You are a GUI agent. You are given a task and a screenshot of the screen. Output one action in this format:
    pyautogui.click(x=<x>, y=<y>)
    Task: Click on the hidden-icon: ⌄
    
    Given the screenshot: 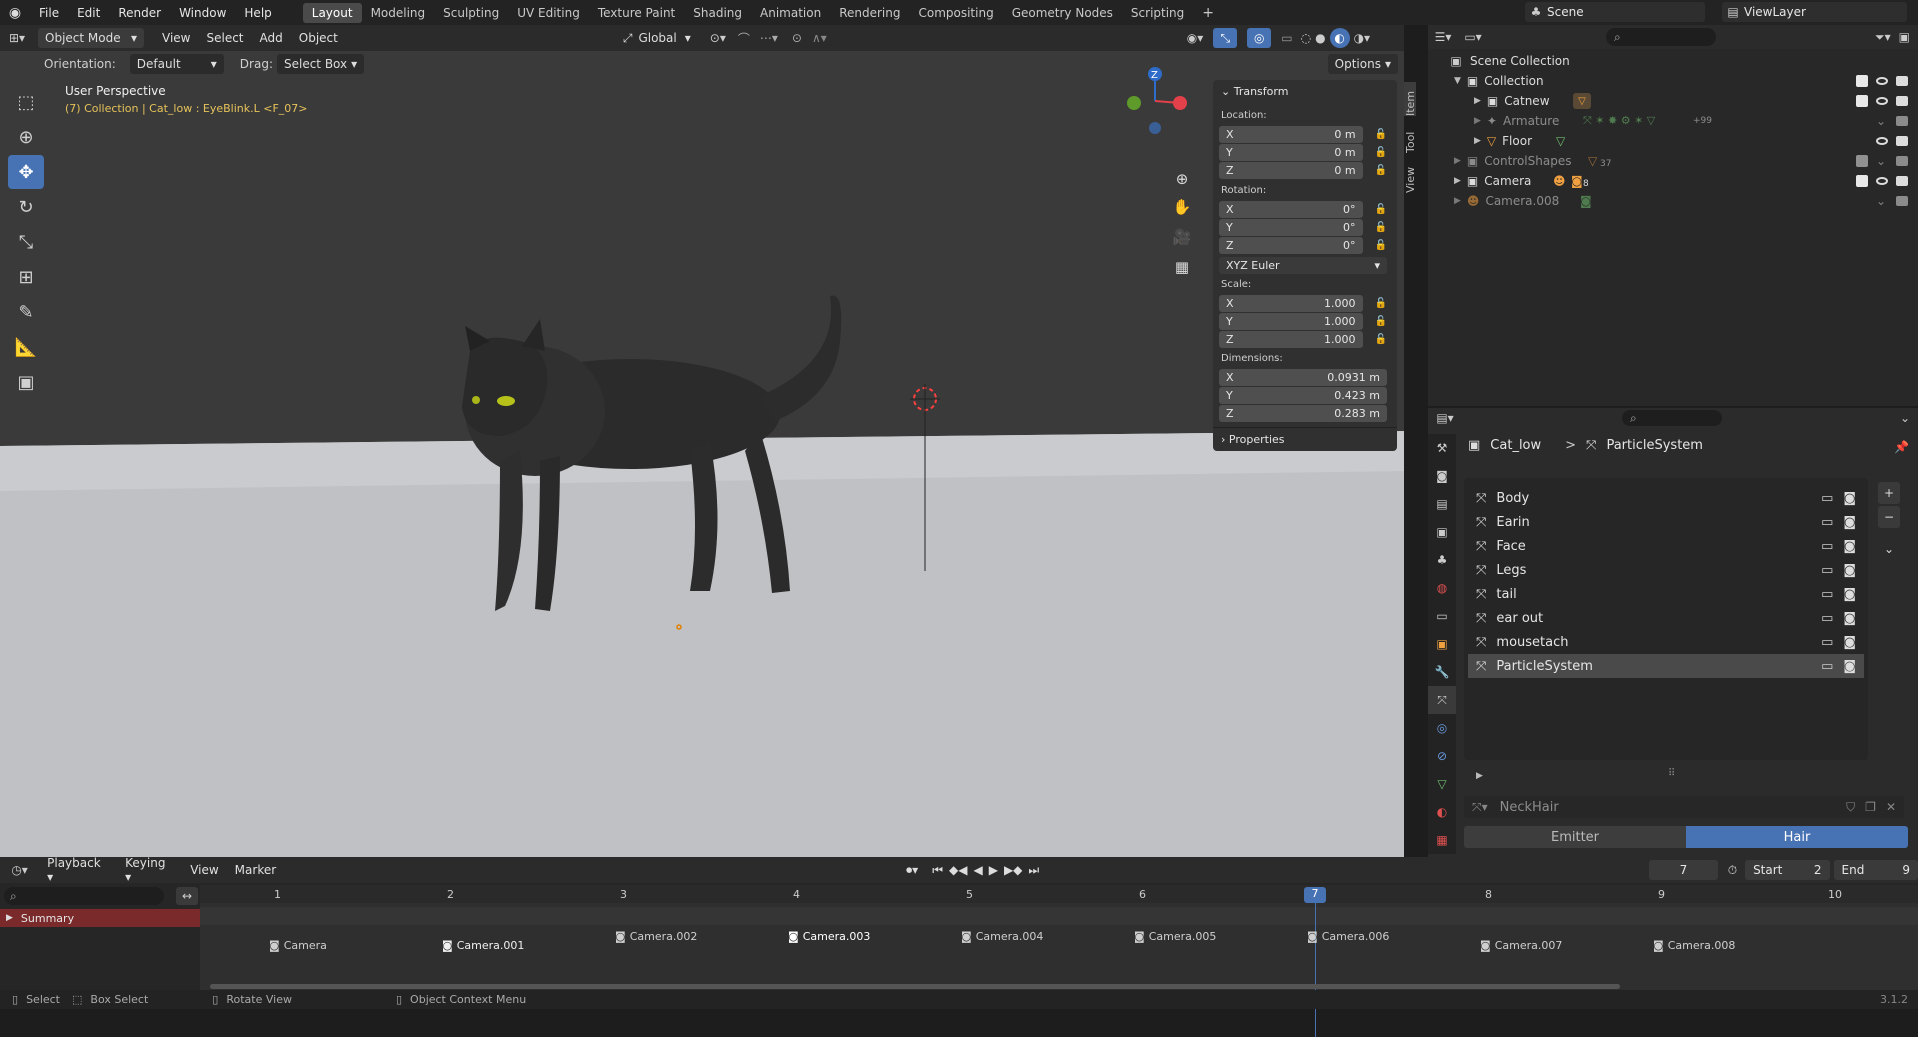 What is the action you would take?
    pyautogui.click(x=1881, y=161)
    